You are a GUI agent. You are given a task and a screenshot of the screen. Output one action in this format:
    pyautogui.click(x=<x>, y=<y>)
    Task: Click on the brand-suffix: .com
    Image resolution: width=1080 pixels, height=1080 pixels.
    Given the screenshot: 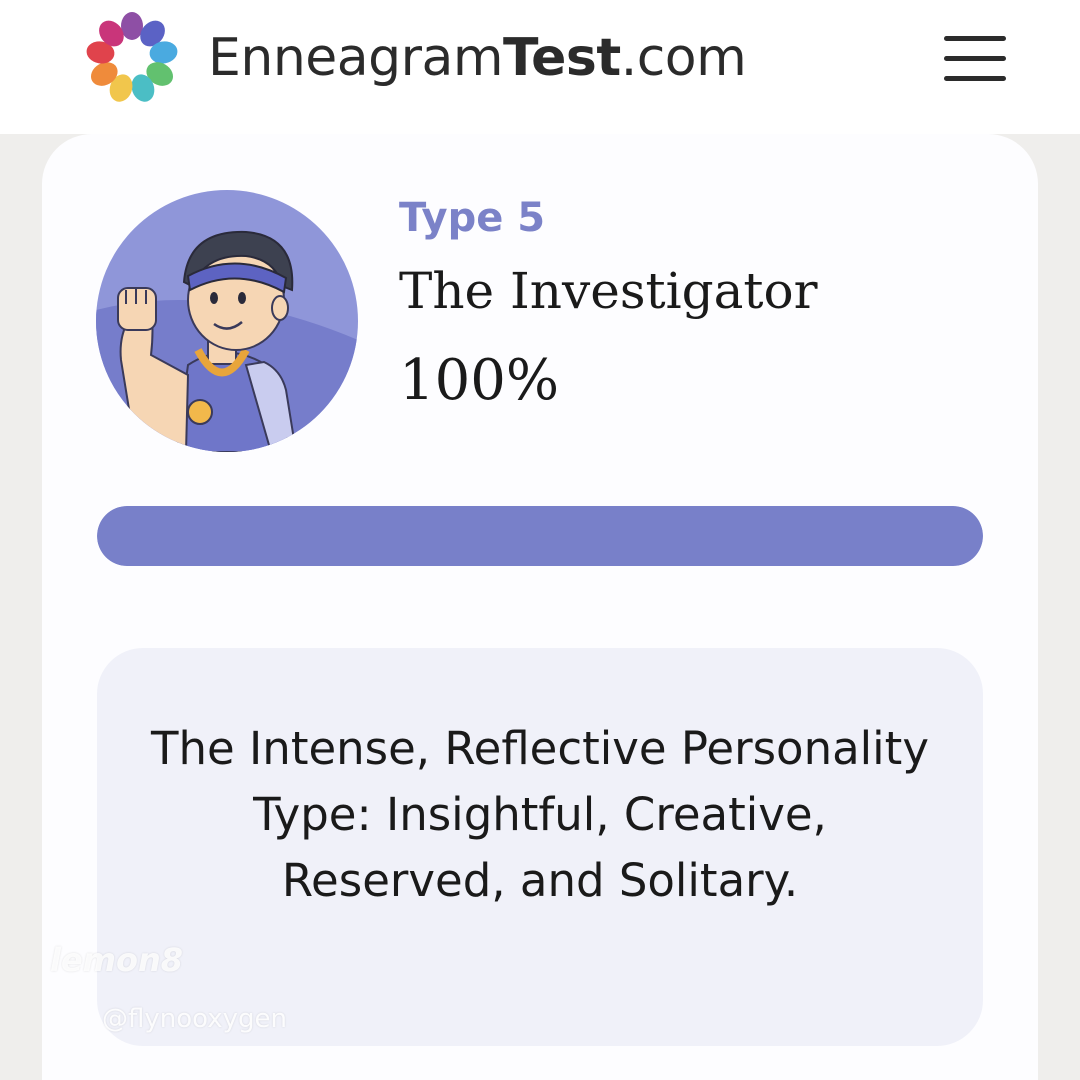 What is the action you would take?
    pyautogui.click(x=683, y=58)
    